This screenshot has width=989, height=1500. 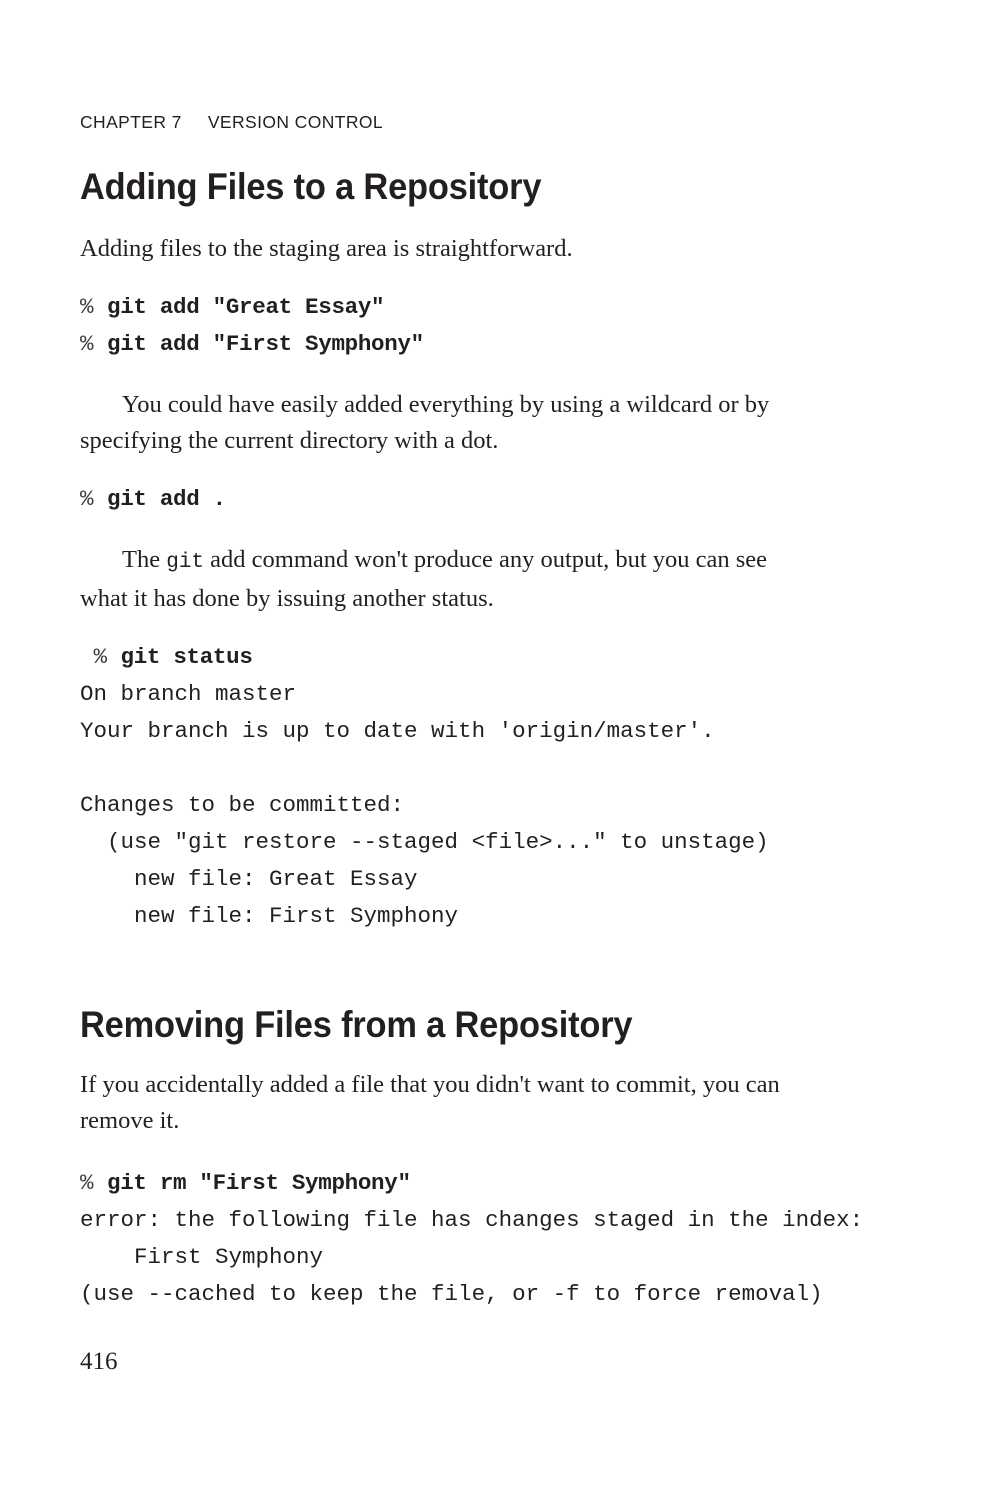 I want to click on output-line: new file: Great Essay, so click(x=249, y=878).